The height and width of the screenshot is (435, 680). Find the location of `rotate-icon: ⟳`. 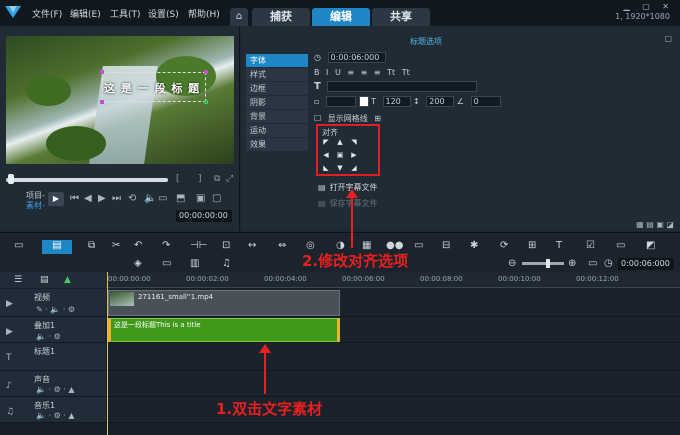

rotate-icon: ⟳ is located at coordinates (504, 245).